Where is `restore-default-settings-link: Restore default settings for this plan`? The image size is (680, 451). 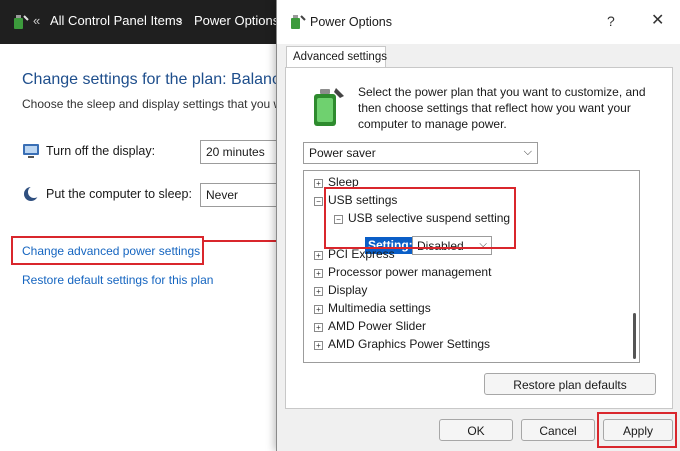 restore-default-settings-link: Restore default settings for this plan is located at coordinates (117, 280).